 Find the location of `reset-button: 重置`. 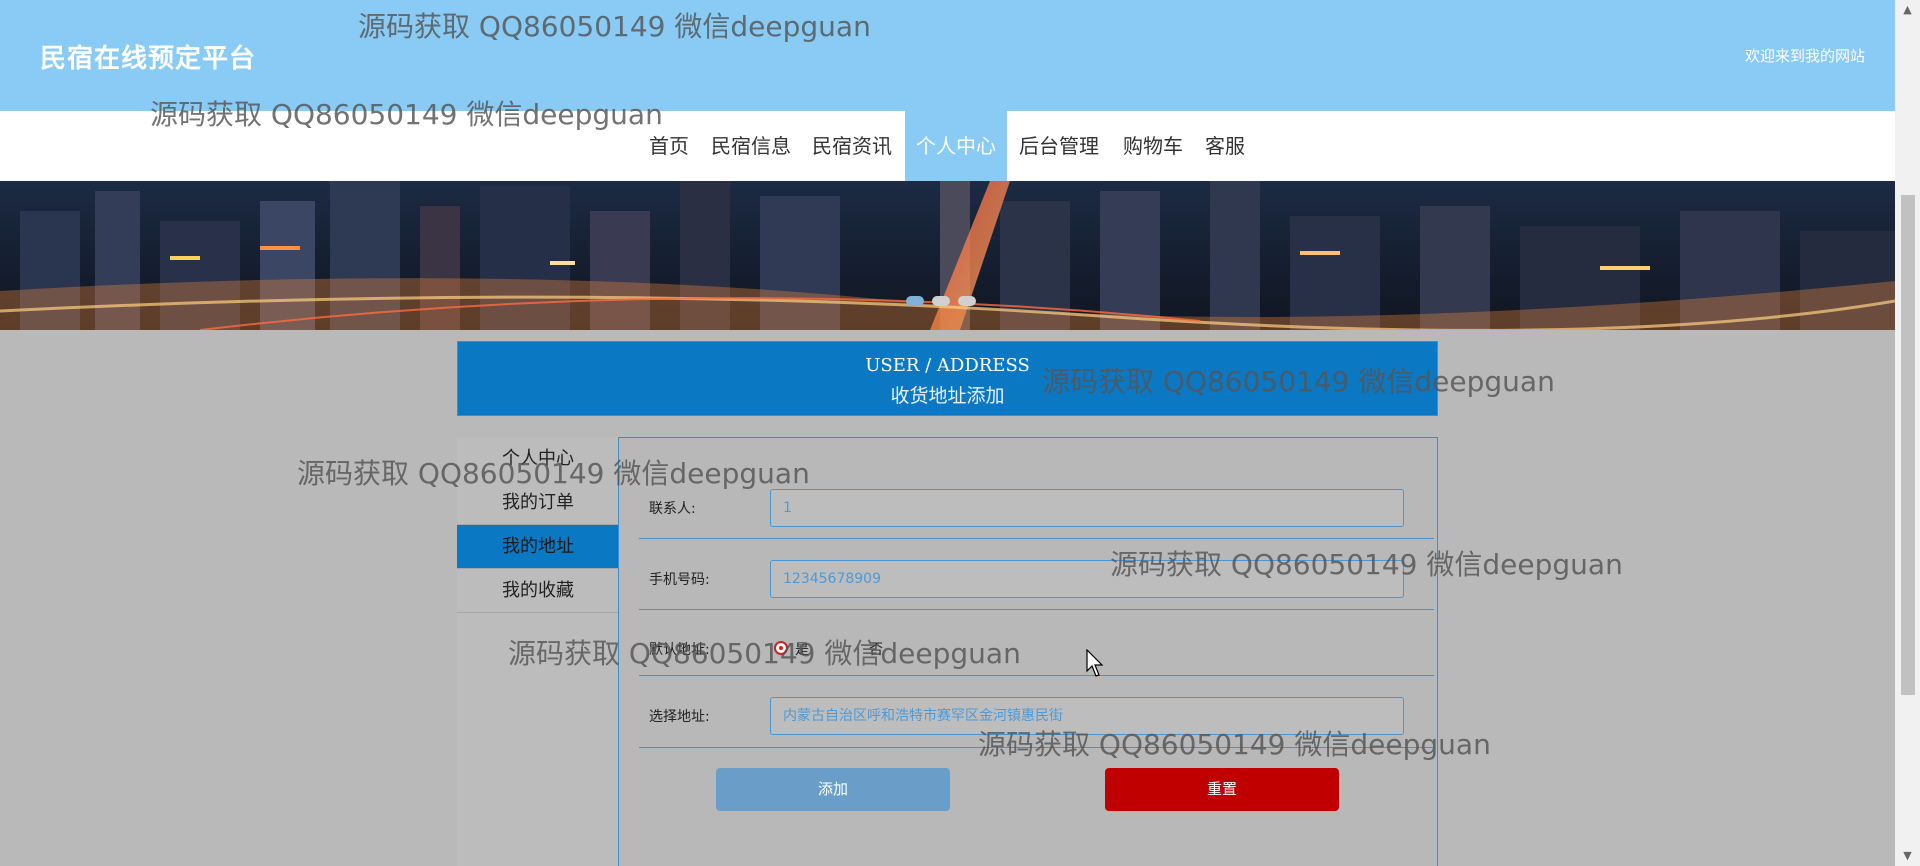

reset-button: 重置 is located at coordinates (1222, 789).